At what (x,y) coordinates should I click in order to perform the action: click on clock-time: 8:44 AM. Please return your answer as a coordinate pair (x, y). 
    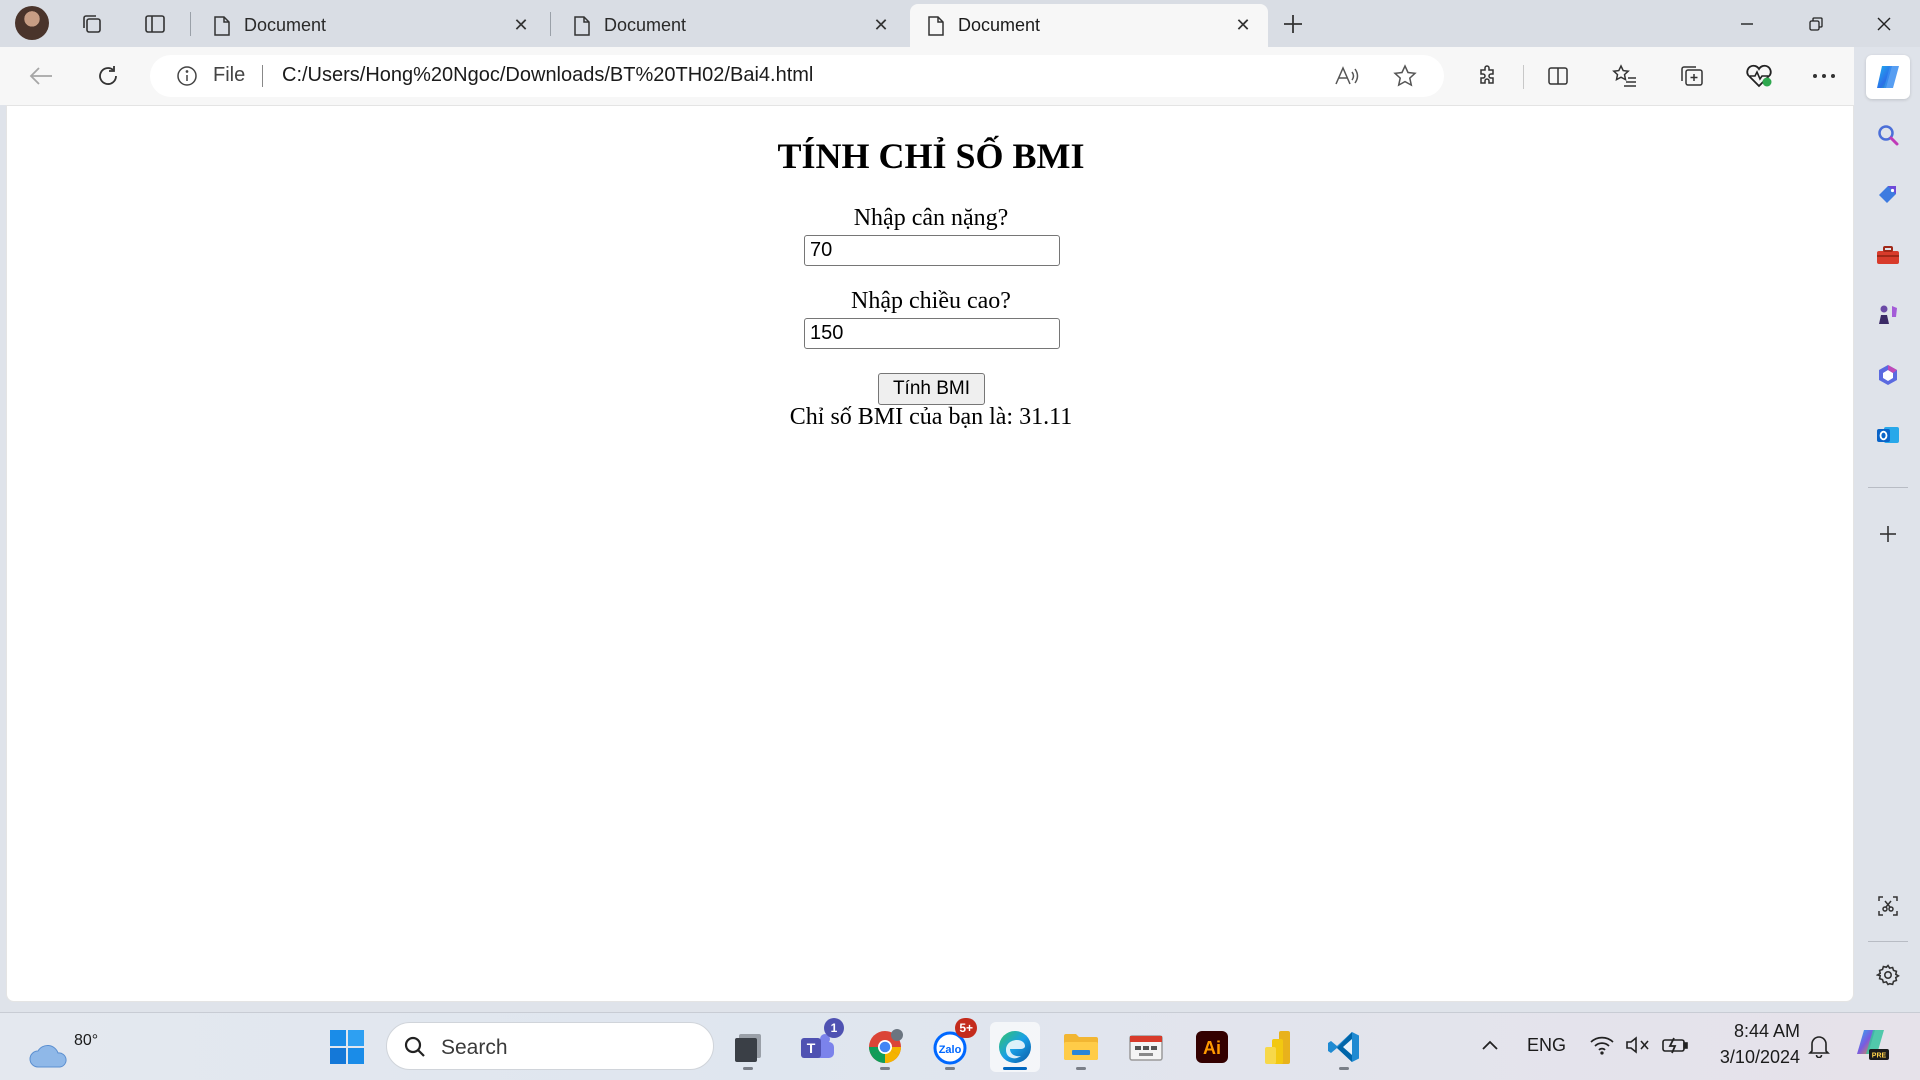
    Looking at the image, I should click on (1750, 1031).